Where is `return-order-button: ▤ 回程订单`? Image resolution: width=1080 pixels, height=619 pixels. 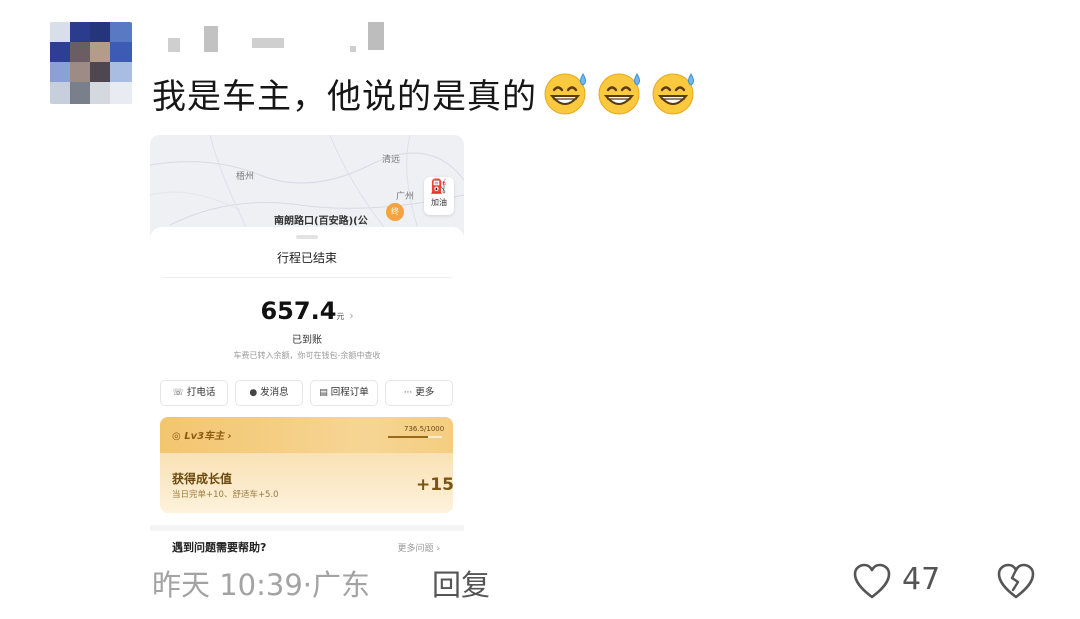
return-order-button: ▤ 回程订单 is located at coordinates (344, 393).